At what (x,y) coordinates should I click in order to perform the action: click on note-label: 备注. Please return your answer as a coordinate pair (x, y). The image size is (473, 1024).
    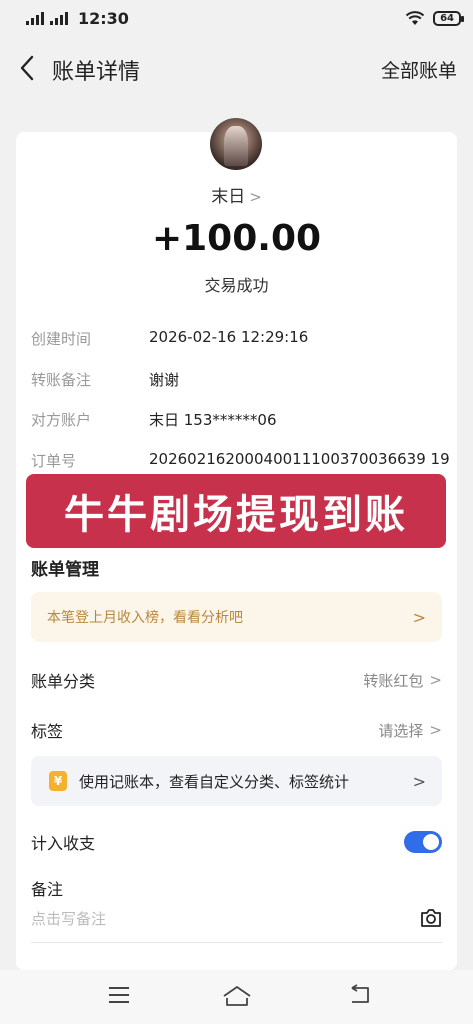
    Looking at the image, I should click on (47, 889).